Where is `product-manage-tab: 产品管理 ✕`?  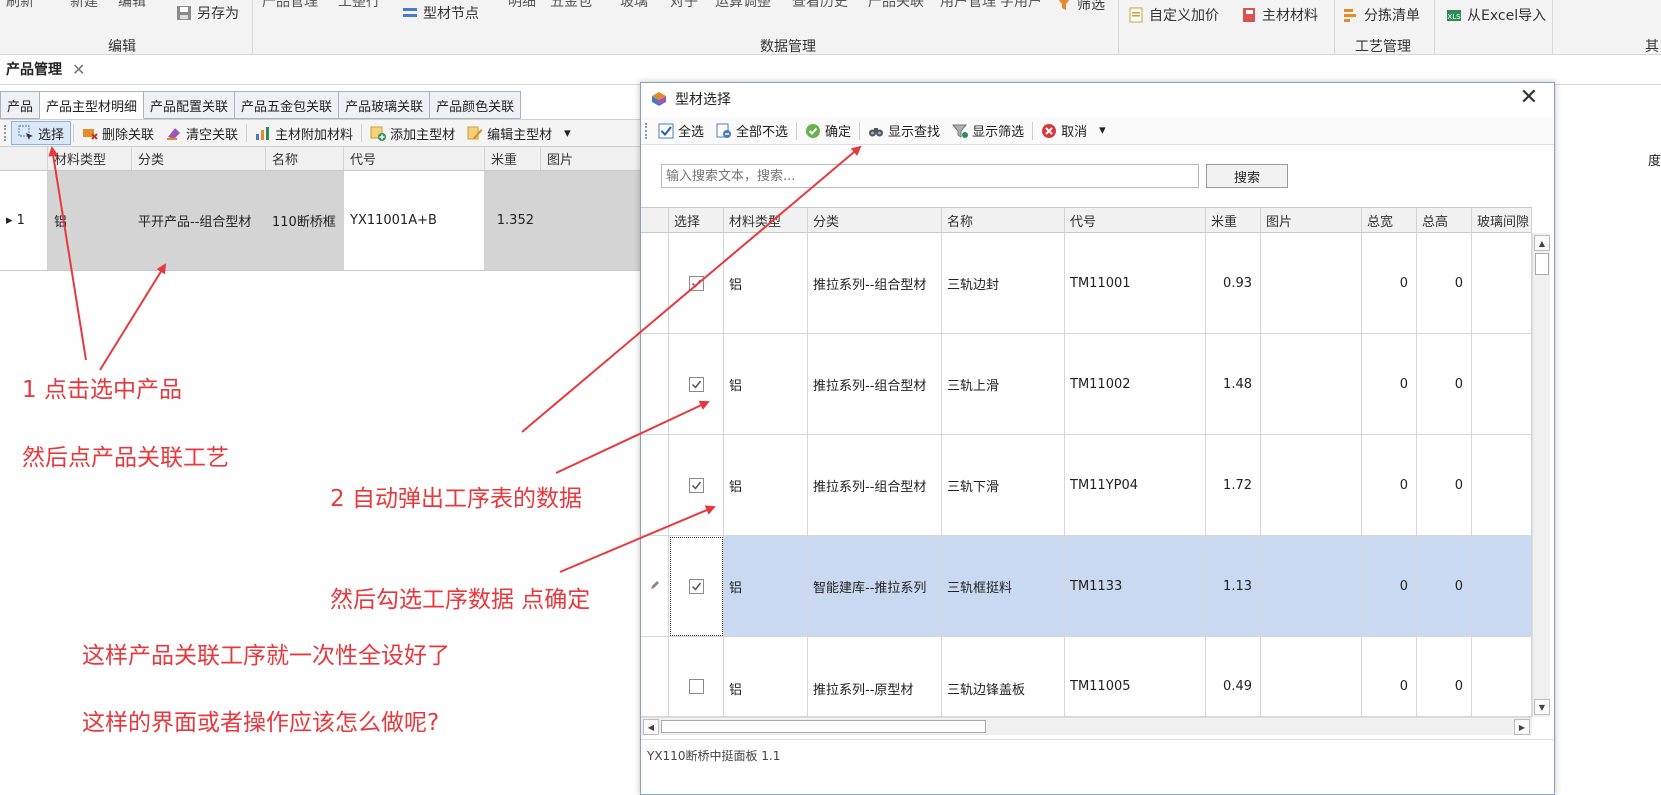
product-manage-tab: 产品管理 ✕ is located at coordinates (45, 69).